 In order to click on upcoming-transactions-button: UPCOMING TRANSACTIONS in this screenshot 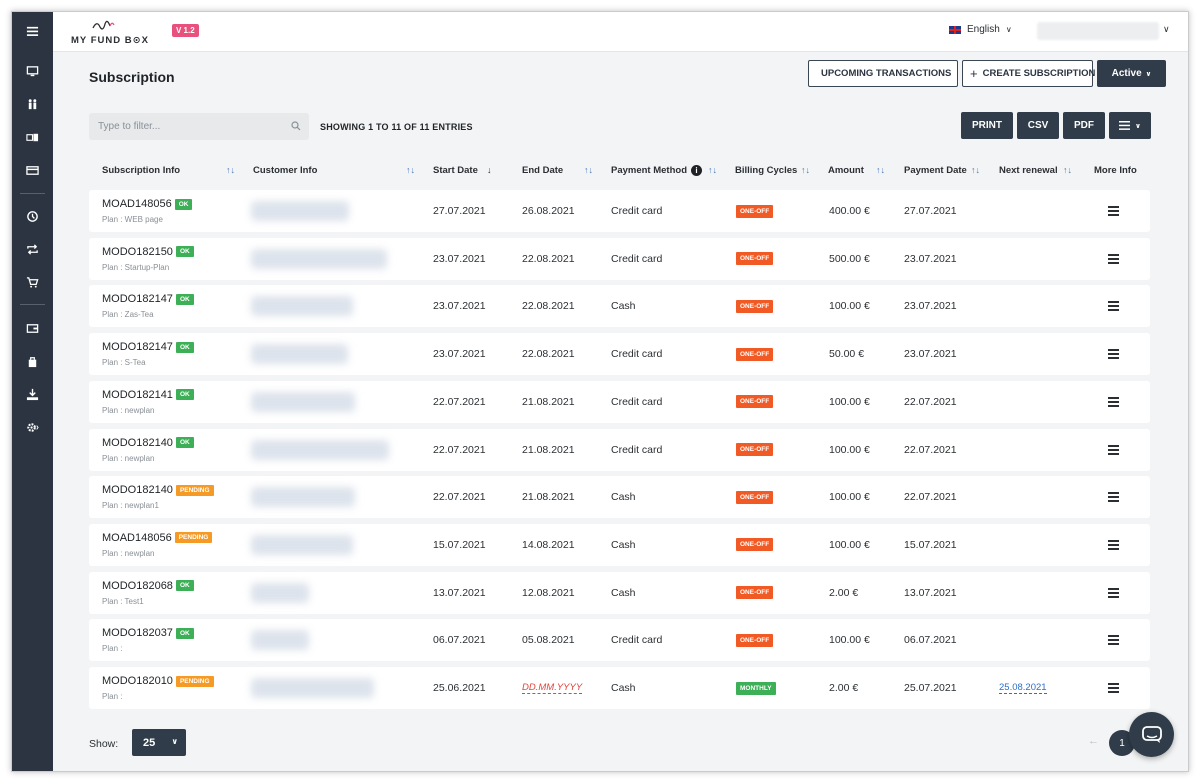, I will do `click(883, 73)`.